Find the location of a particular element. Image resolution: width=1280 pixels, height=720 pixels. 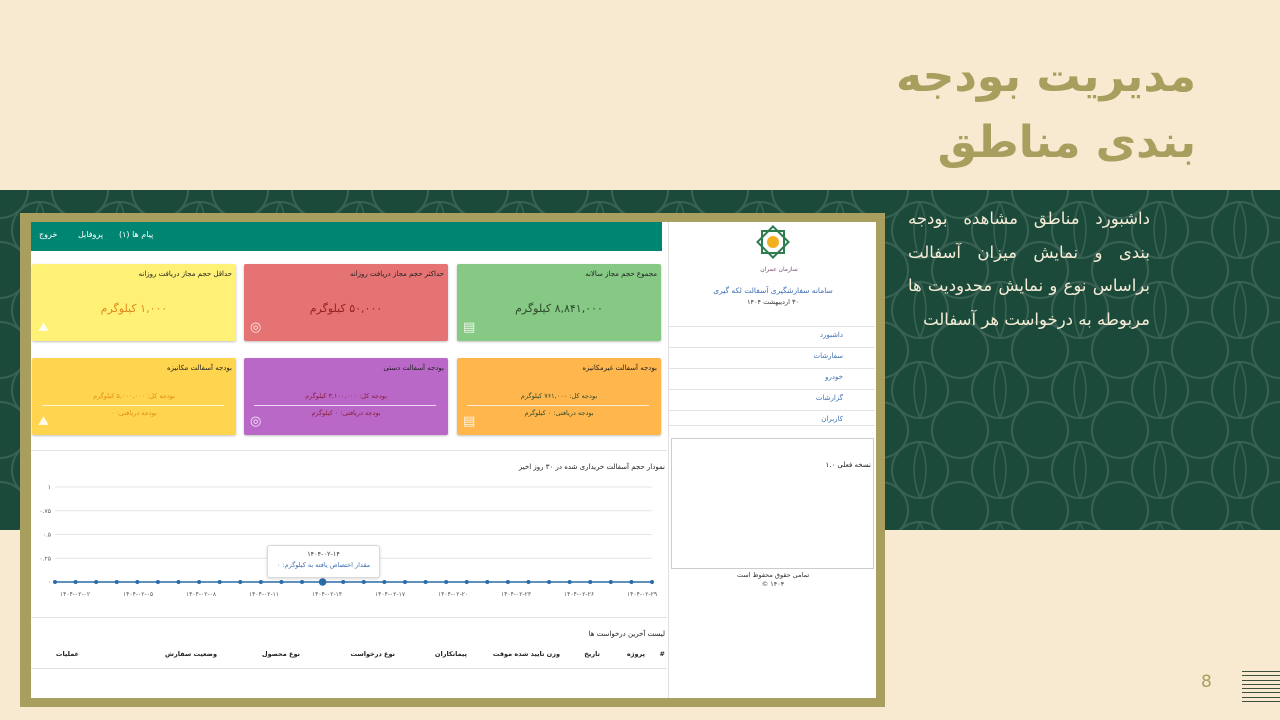

chart-y-tick-label: ۰.۲۵ is located at coordinates (45, 558).